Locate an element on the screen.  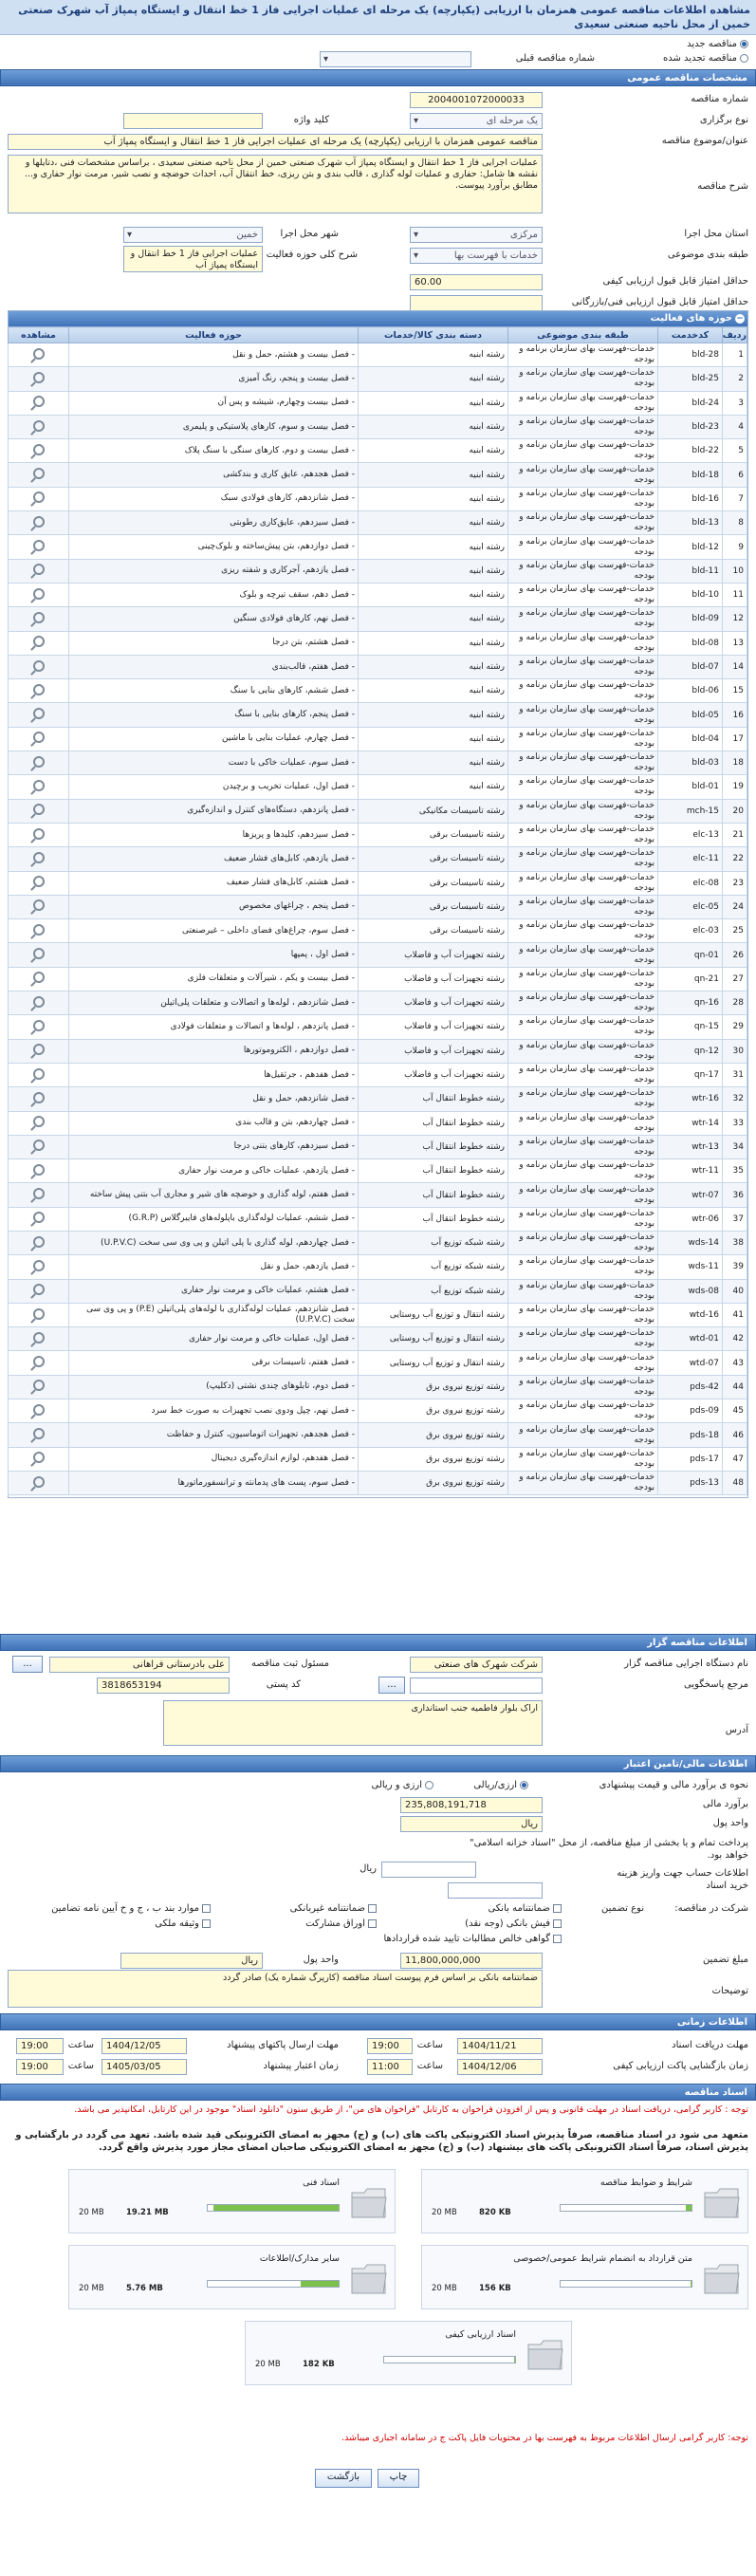
guarantee-opt-4: اوراق مشارکت is located at coordinates (341, 1923).